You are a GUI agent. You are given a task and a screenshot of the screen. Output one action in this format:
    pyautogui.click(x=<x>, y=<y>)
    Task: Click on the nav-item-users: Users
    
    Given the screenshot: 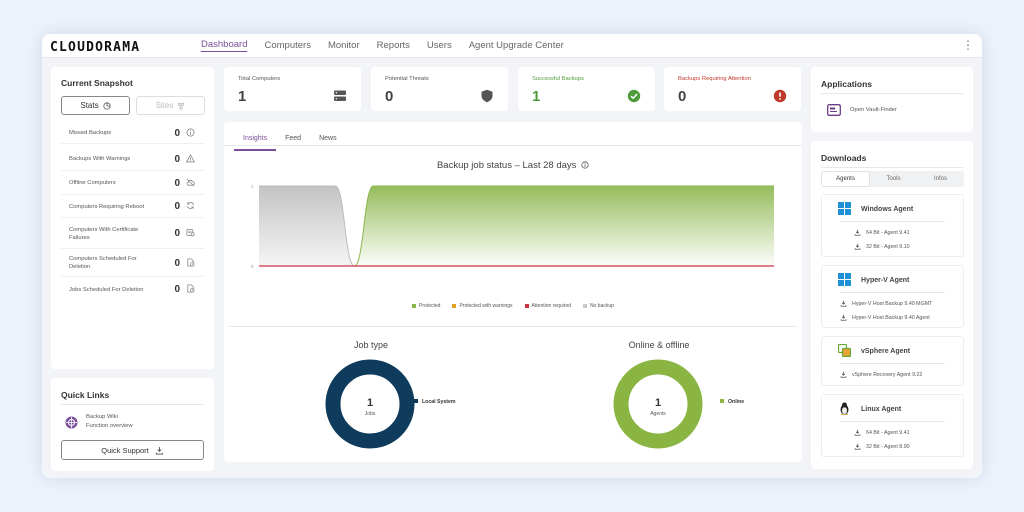 What is the action you would take?
    pyautogui.click(x=439, y=45)
    